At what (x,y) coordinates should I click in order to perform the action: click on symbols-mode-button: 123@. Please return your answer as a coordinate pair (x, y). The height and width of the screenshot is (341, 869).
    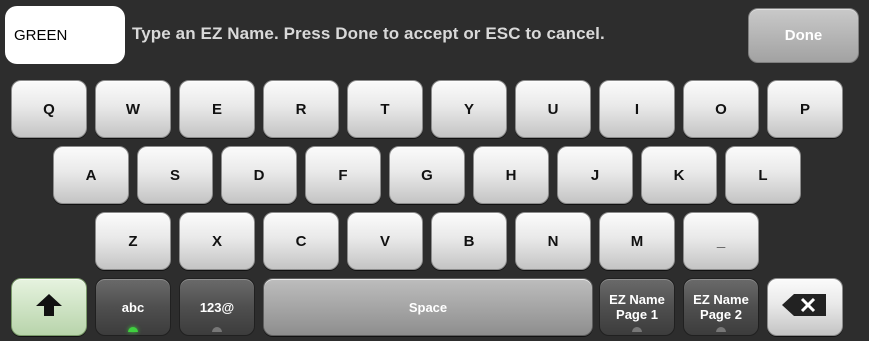
    Looking at the image, I should click on (217, 307).